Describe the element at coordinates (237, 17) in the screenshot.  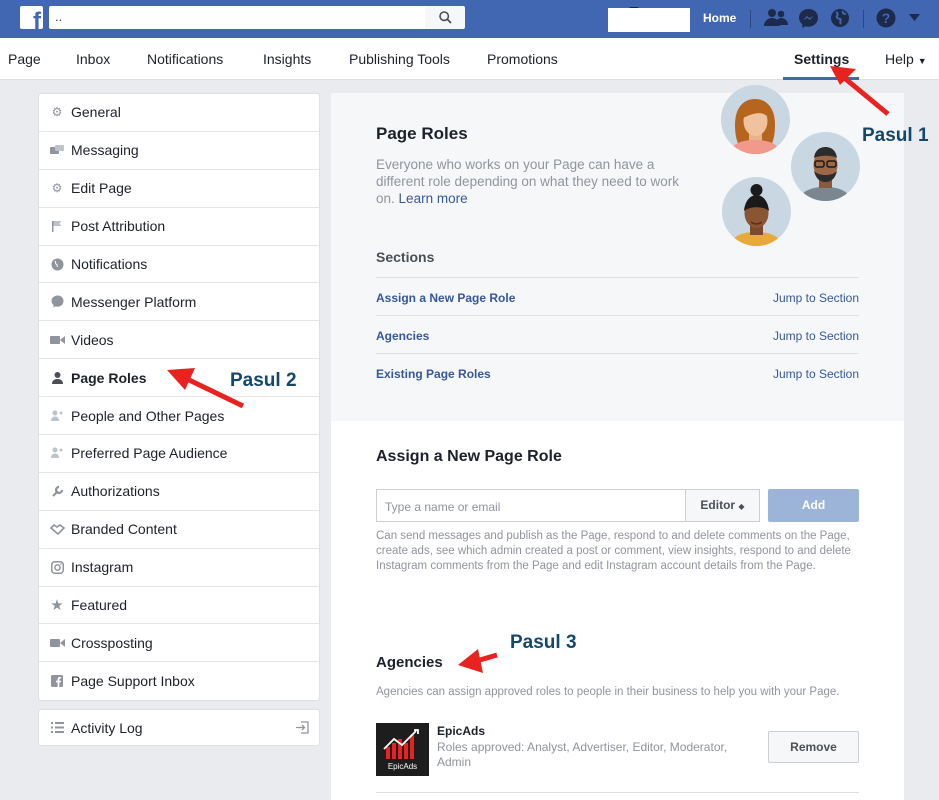
I see `search-input: ..` at that location.